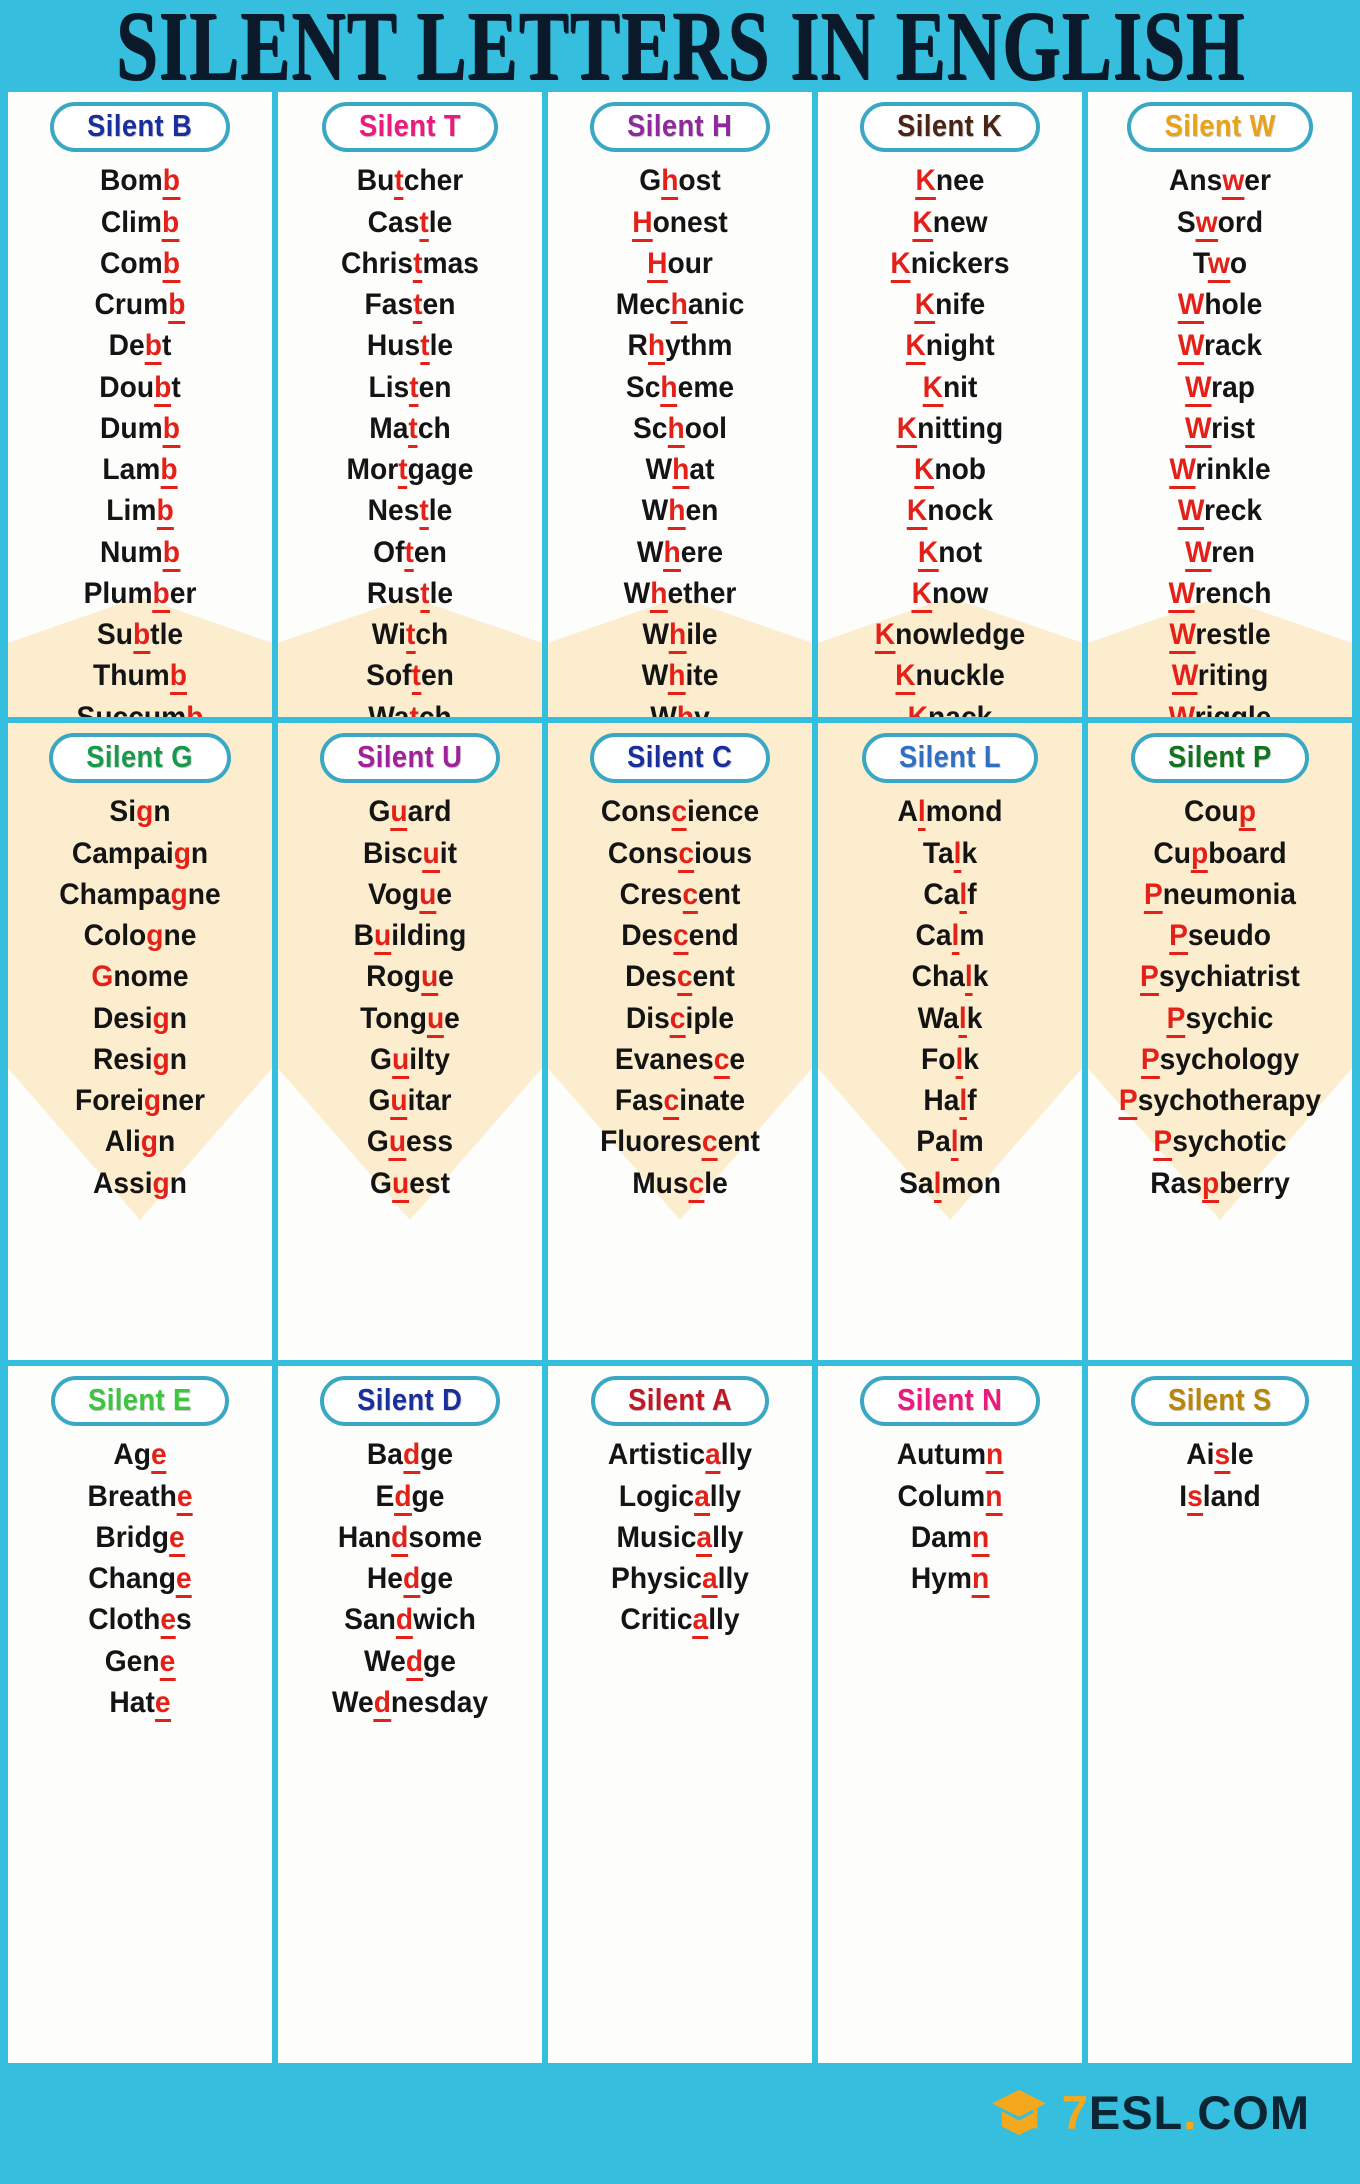 This screenshot has height=2184, width=1360. What do you see at coordinates (199, 853) in the screenshot?
I see `word-suffix: n` at bounding box center [199, 853].